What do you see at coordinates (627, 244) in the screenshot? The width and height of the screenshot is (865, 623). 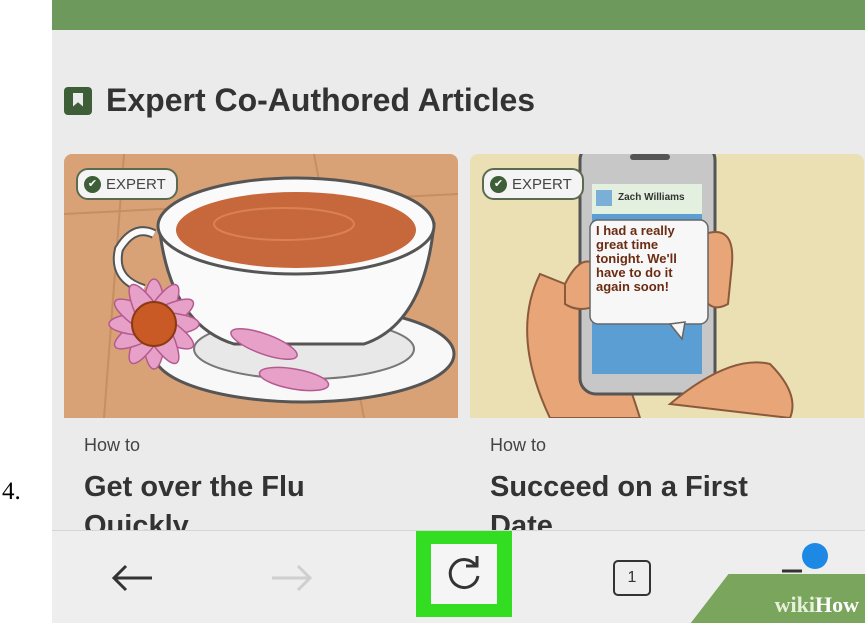 I see `message-line: great time` at bounding box center [627, 244].